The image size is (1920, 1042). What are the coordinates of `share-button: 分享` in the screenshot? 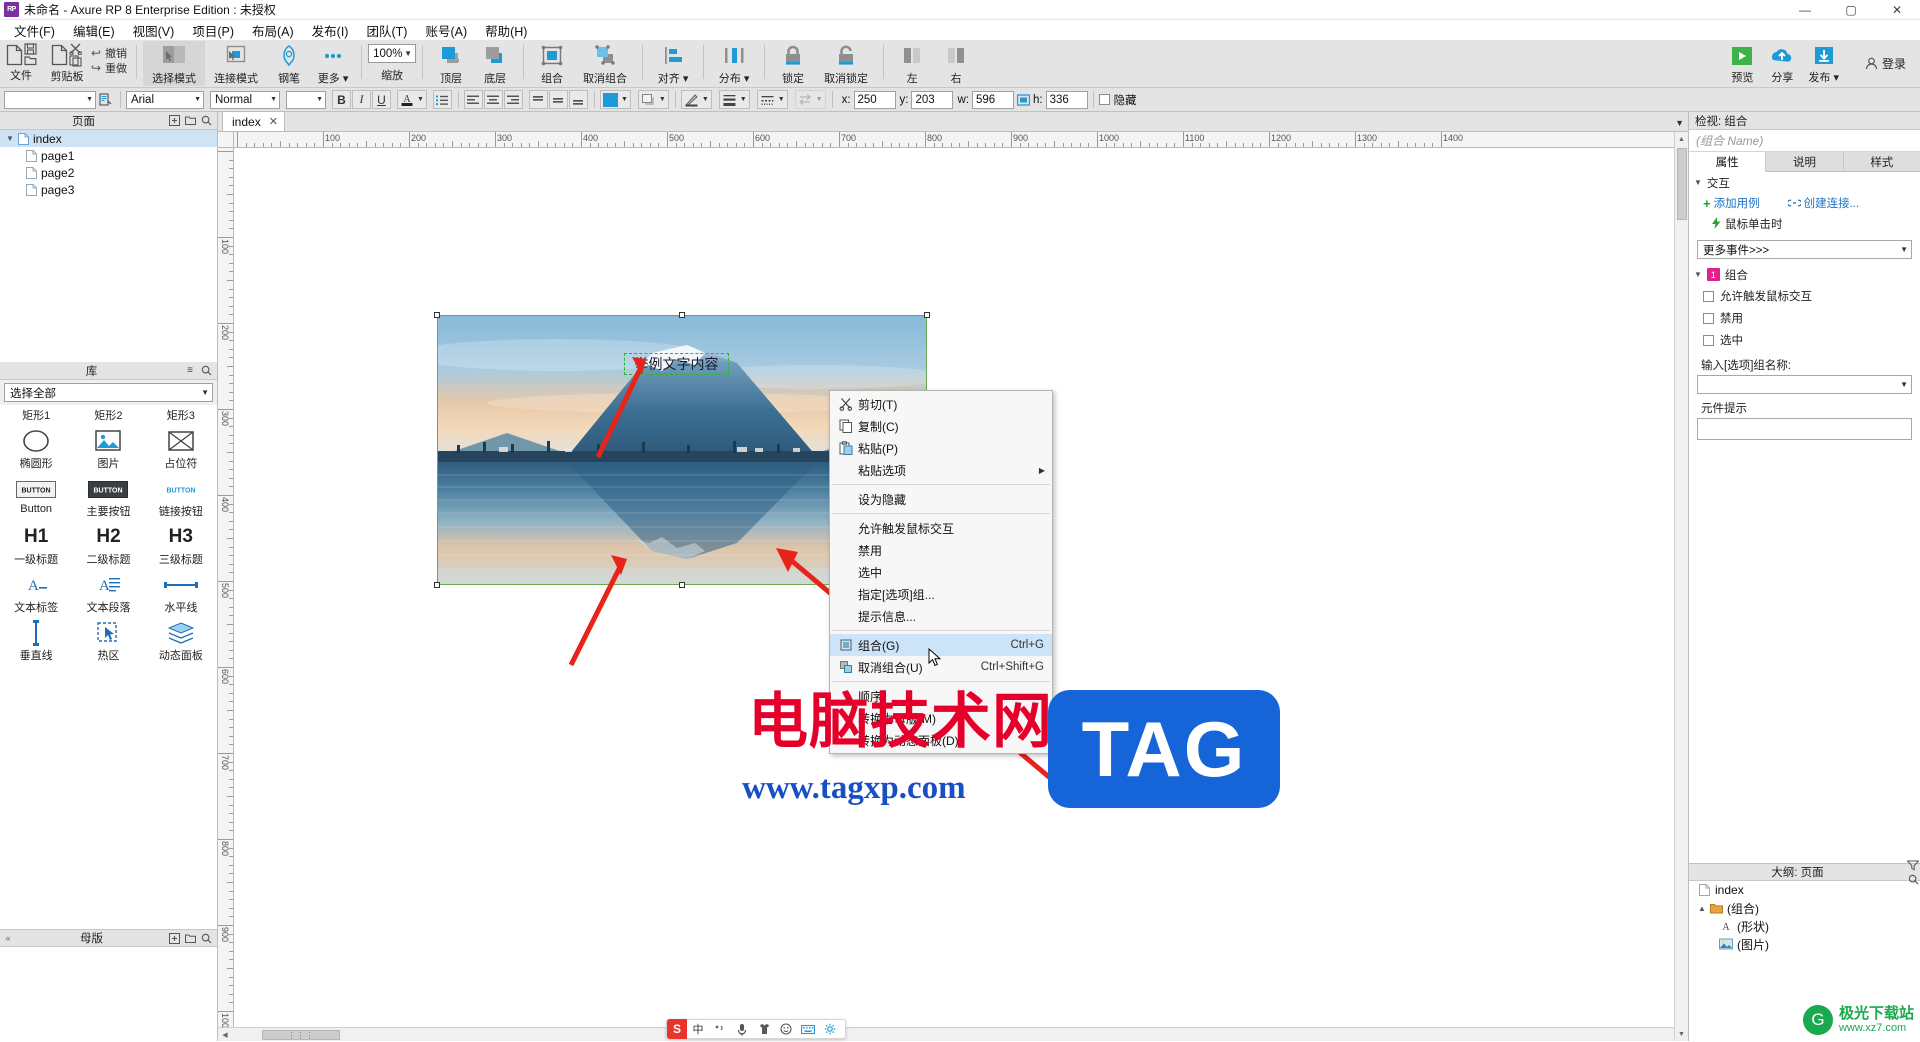 It's located at (1782, 64).